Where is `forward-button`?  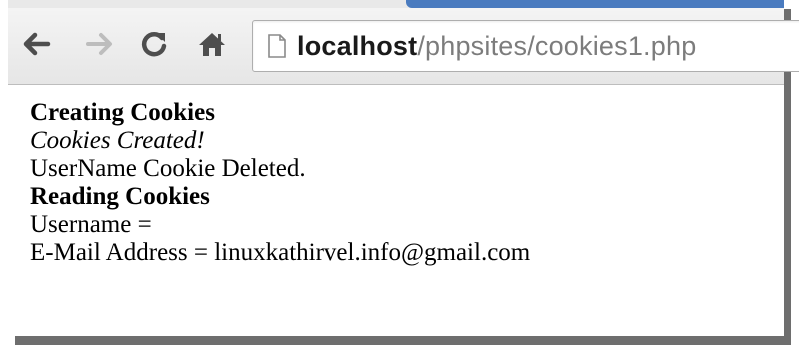
forward-button is located at coordinates (100, 44).